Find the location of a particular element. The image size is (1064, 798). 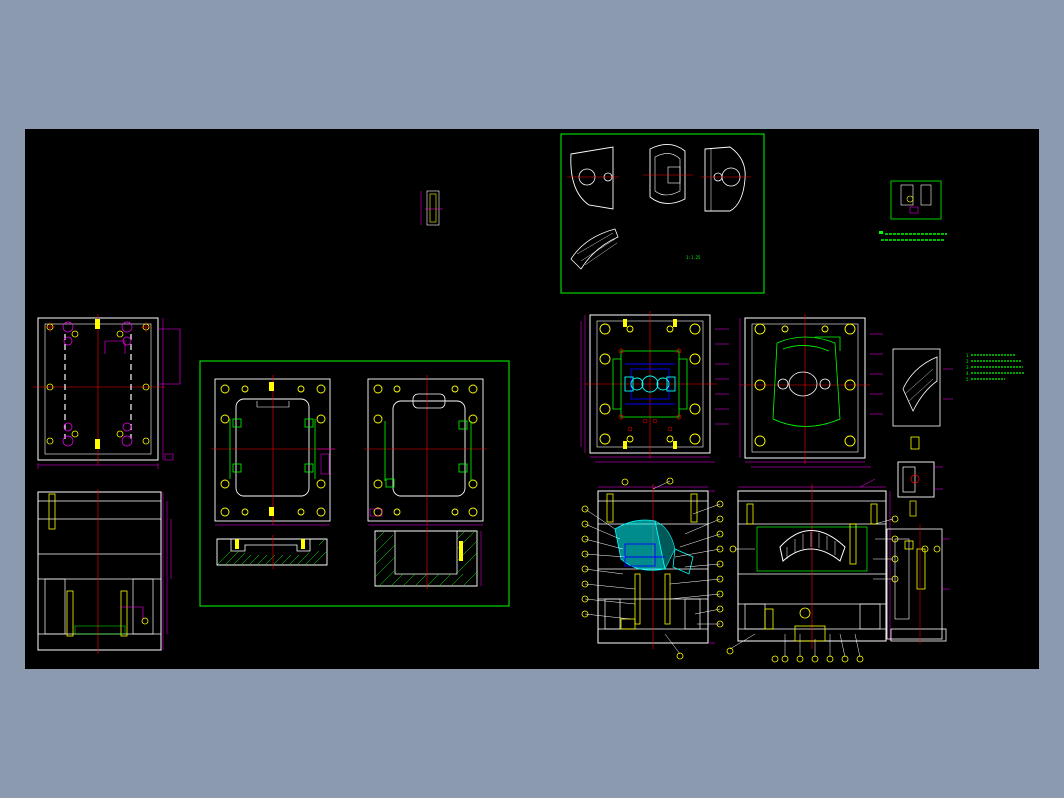

detail-view-part is located at coordinates (922, 387).